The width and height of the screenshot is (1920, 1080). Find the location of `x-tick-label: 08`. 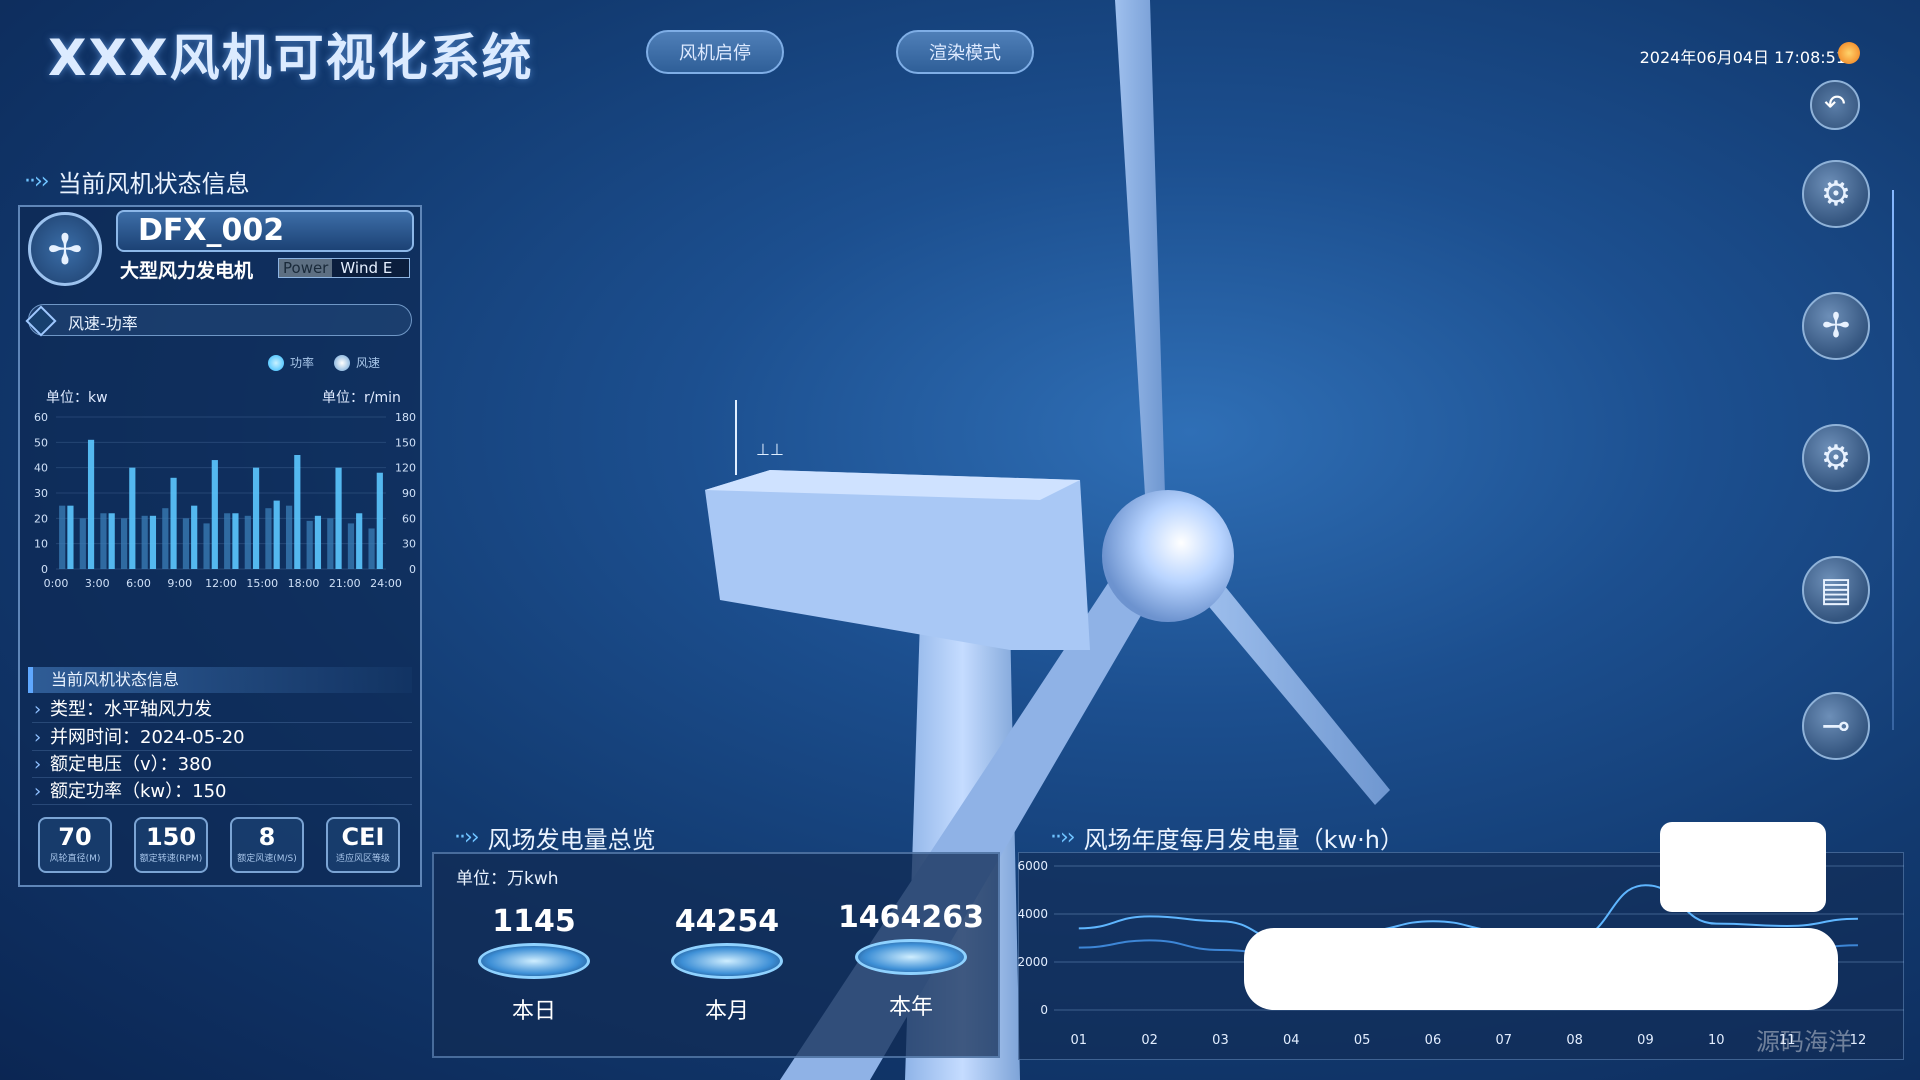

x-tick-label: 08 is located at coordinates (1574, 1040).